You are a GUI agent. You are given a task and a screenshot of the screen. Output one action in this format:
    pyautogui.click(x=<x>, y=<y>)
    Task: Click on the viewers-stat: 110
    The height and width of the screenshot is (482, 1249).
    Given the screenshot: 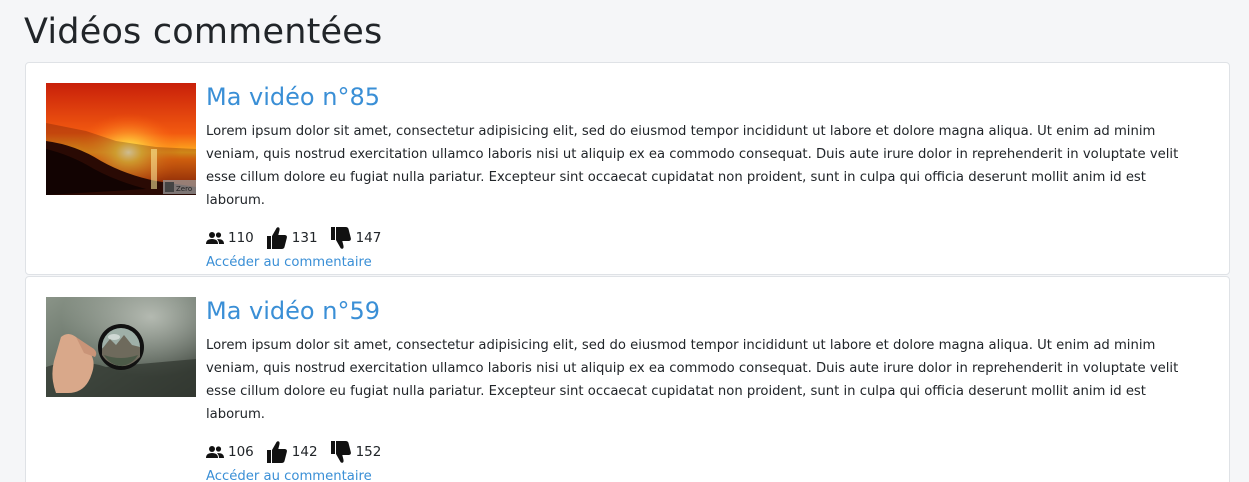 What is the action you would take?
    pyautogui.click(x=230, y=238)
    